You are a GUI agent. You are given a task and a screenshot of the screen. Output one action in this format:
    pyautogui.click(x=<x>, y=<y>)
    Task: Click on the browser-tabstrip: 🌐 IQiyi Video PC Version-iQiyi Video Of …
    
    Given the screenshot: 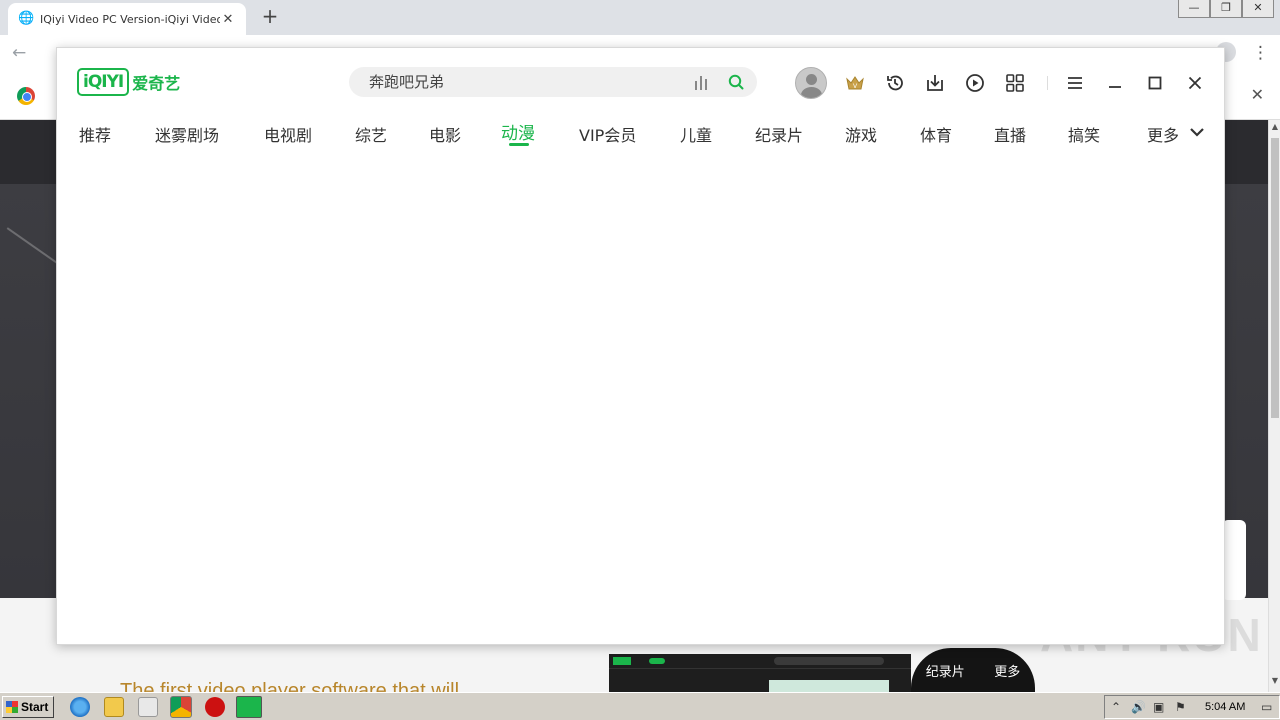 What is the action you would take?
    pyautogui.click(x=640, y=17)
    